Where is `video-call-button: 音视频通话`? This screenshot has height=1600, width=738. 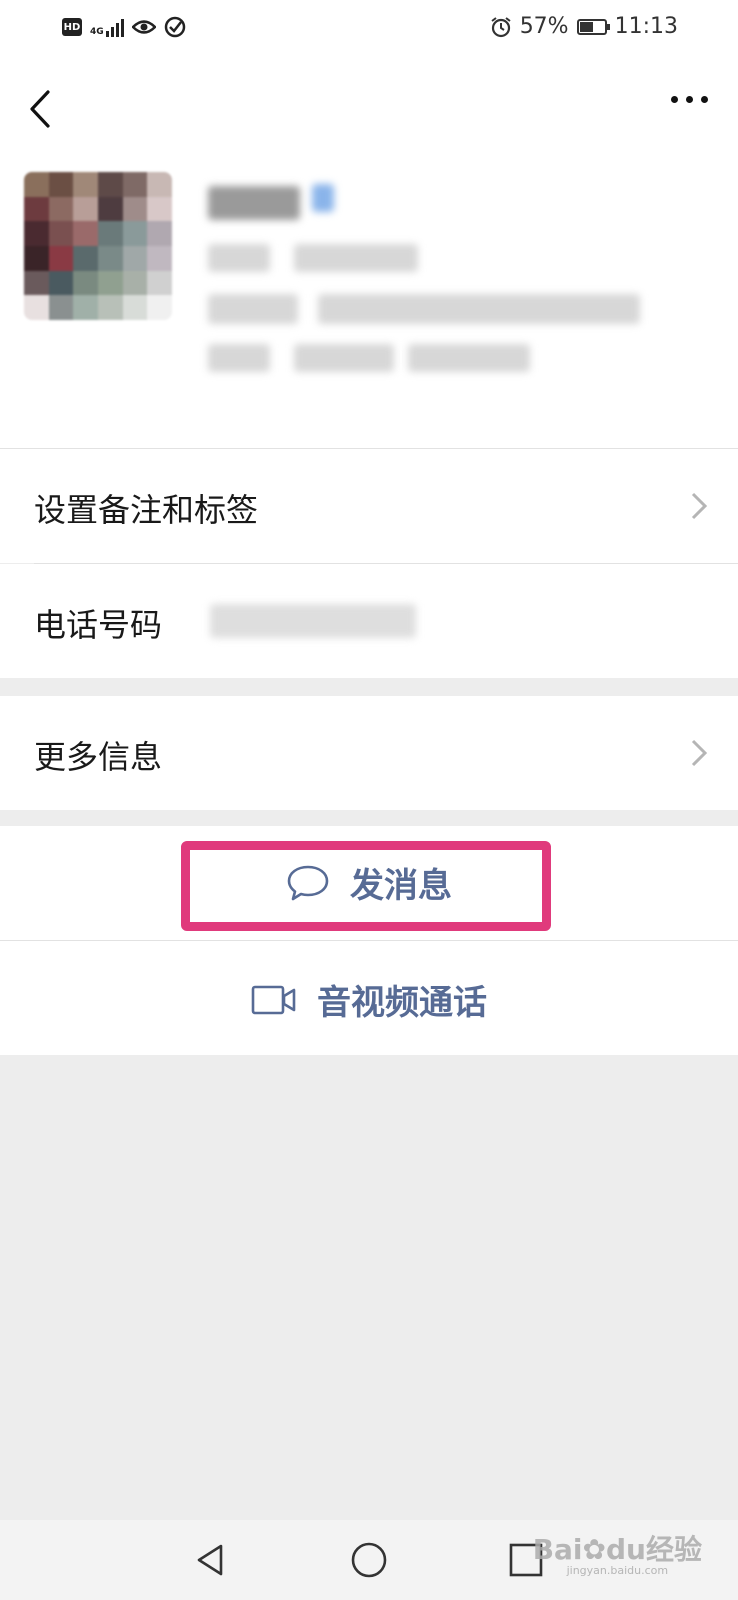 video-call-button: 音视频通话 is located at coordinates (369, 999).